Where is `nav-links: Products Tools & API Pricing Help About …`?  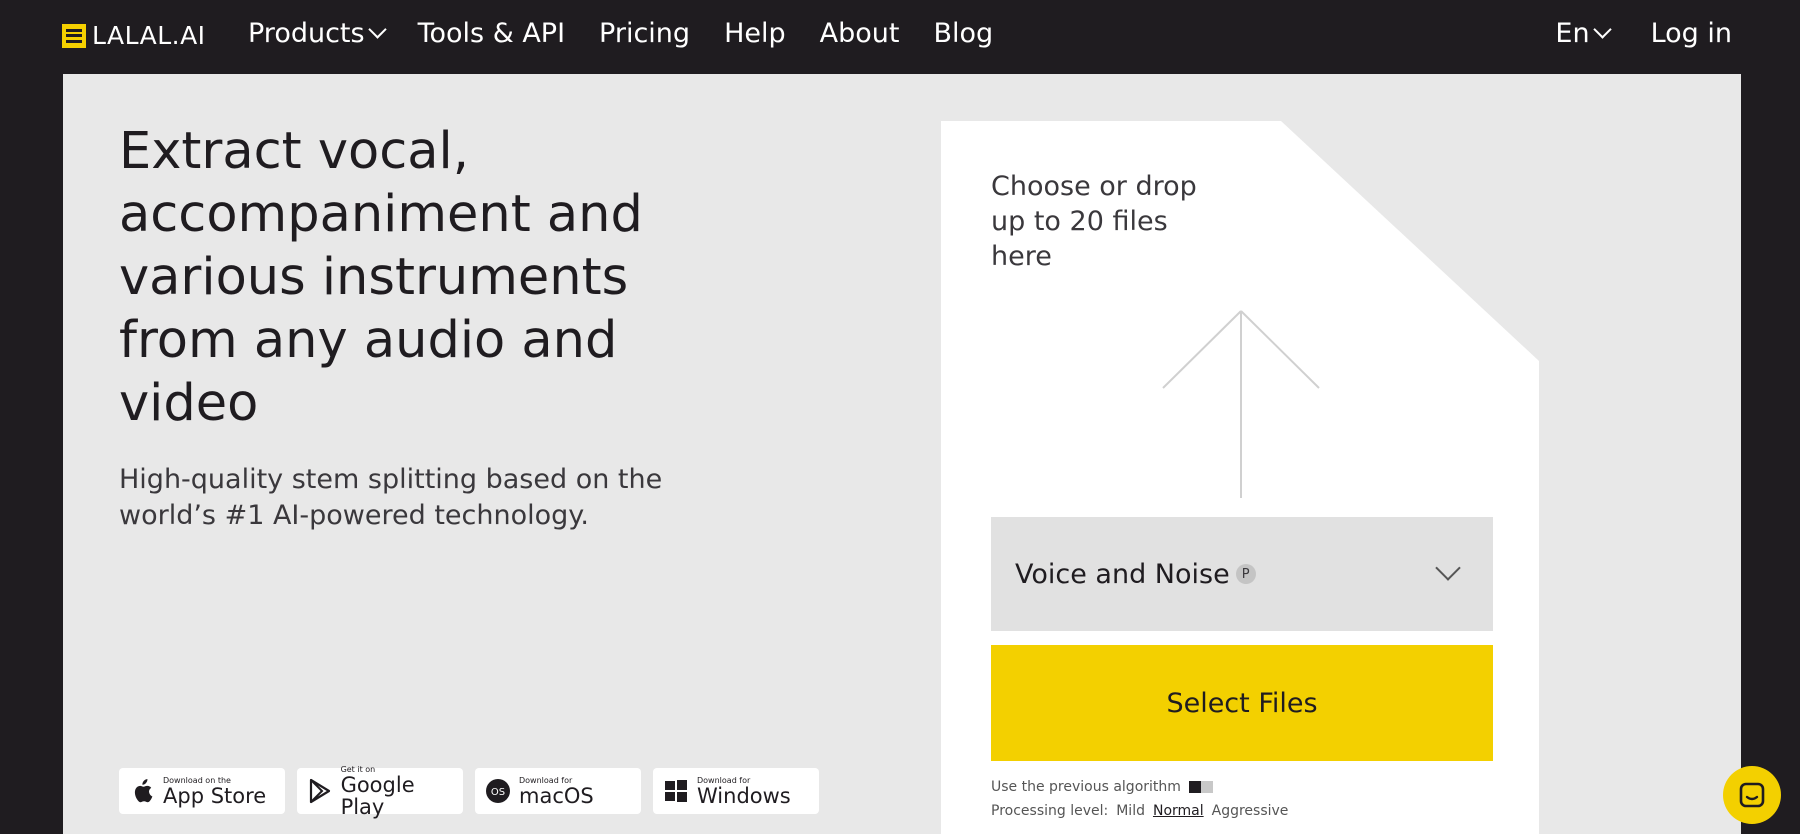 nav-links: Products Tools & API Pricing Help About … is located at coordinates (637, 33).